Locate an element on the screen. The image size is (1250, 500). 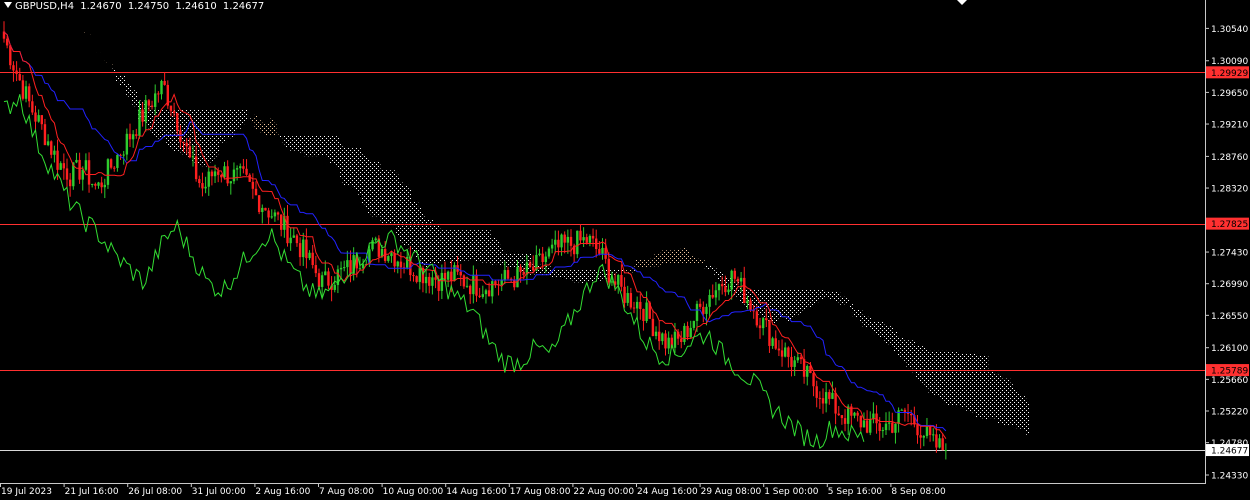
time-tick-label: 5 Sep 16:00 is located at coordinates (855, 492).